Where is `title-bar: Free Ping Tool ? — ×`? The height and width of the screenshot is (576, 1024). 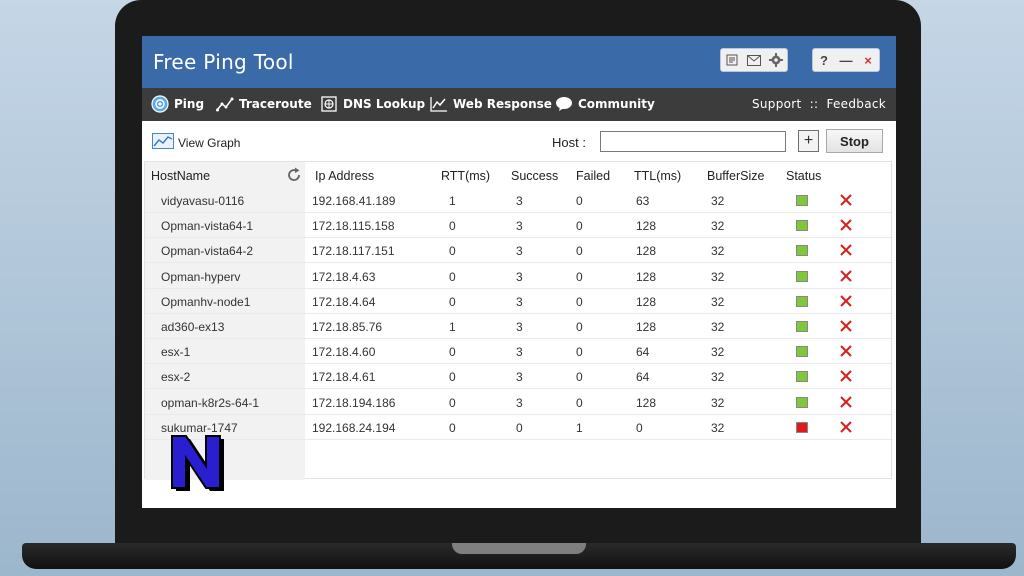 title-bar: Free Ping Tool ? — × is located at coordinates (519, 62).